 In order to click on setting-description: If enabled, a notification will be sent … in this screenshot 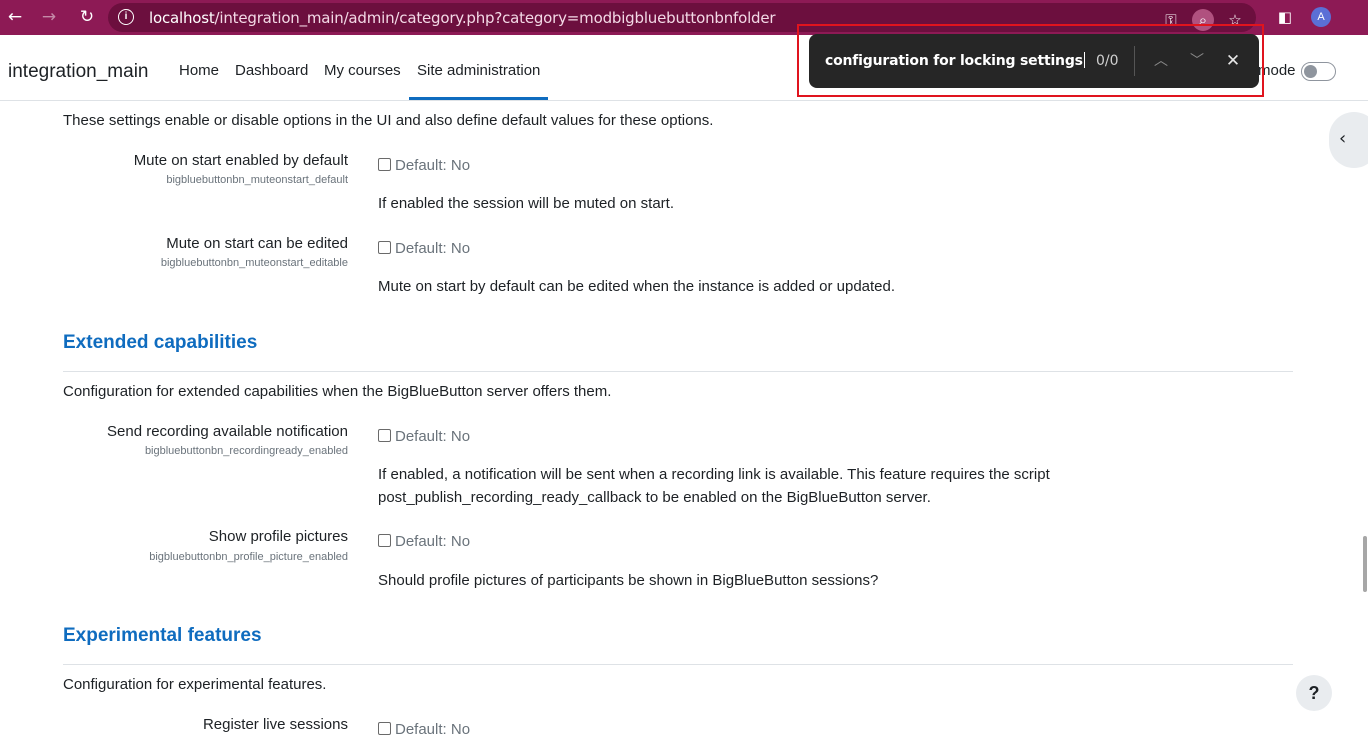, I will do `click(714, 474)`.